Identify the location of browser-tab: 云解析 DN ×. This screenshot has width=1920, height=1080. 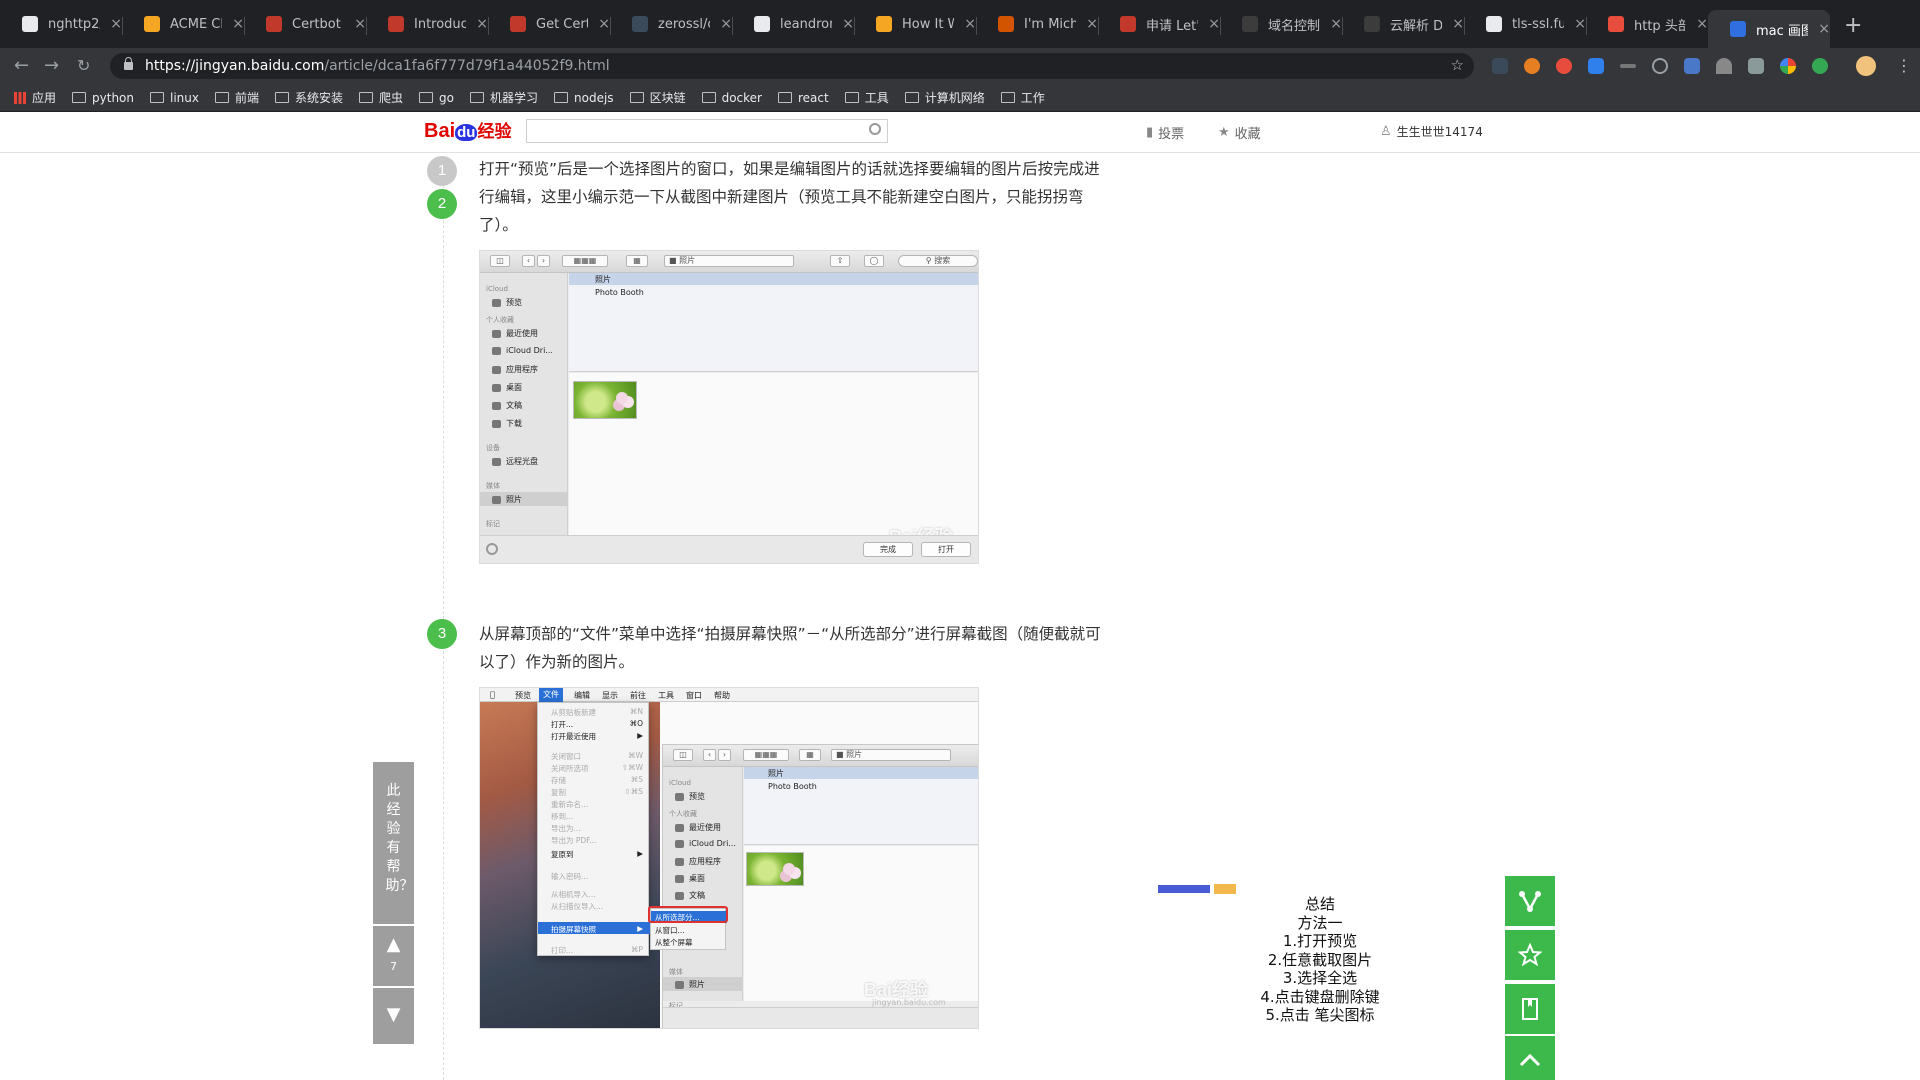
(1403, 24).